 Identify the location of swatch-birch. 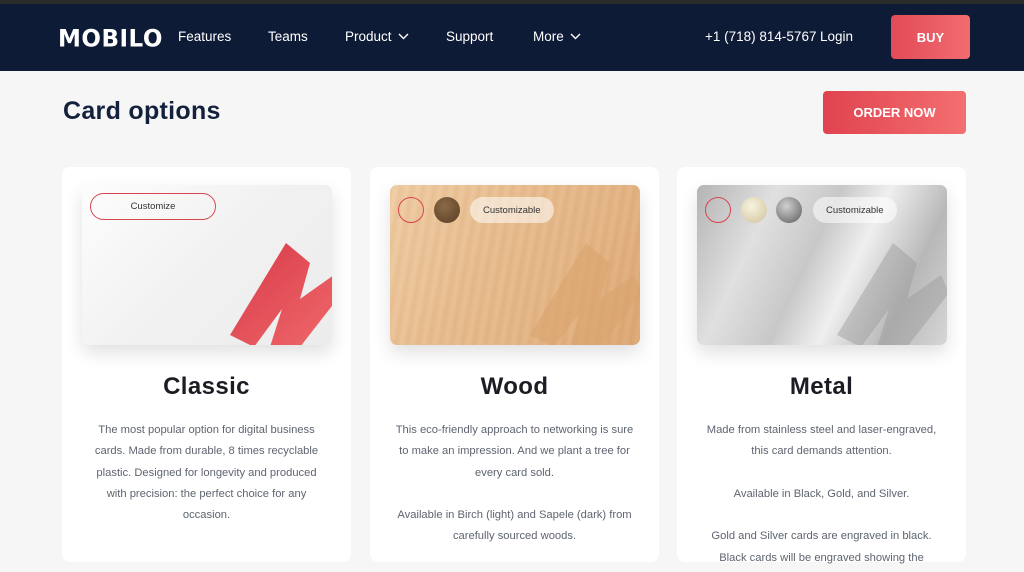
(411, 210).